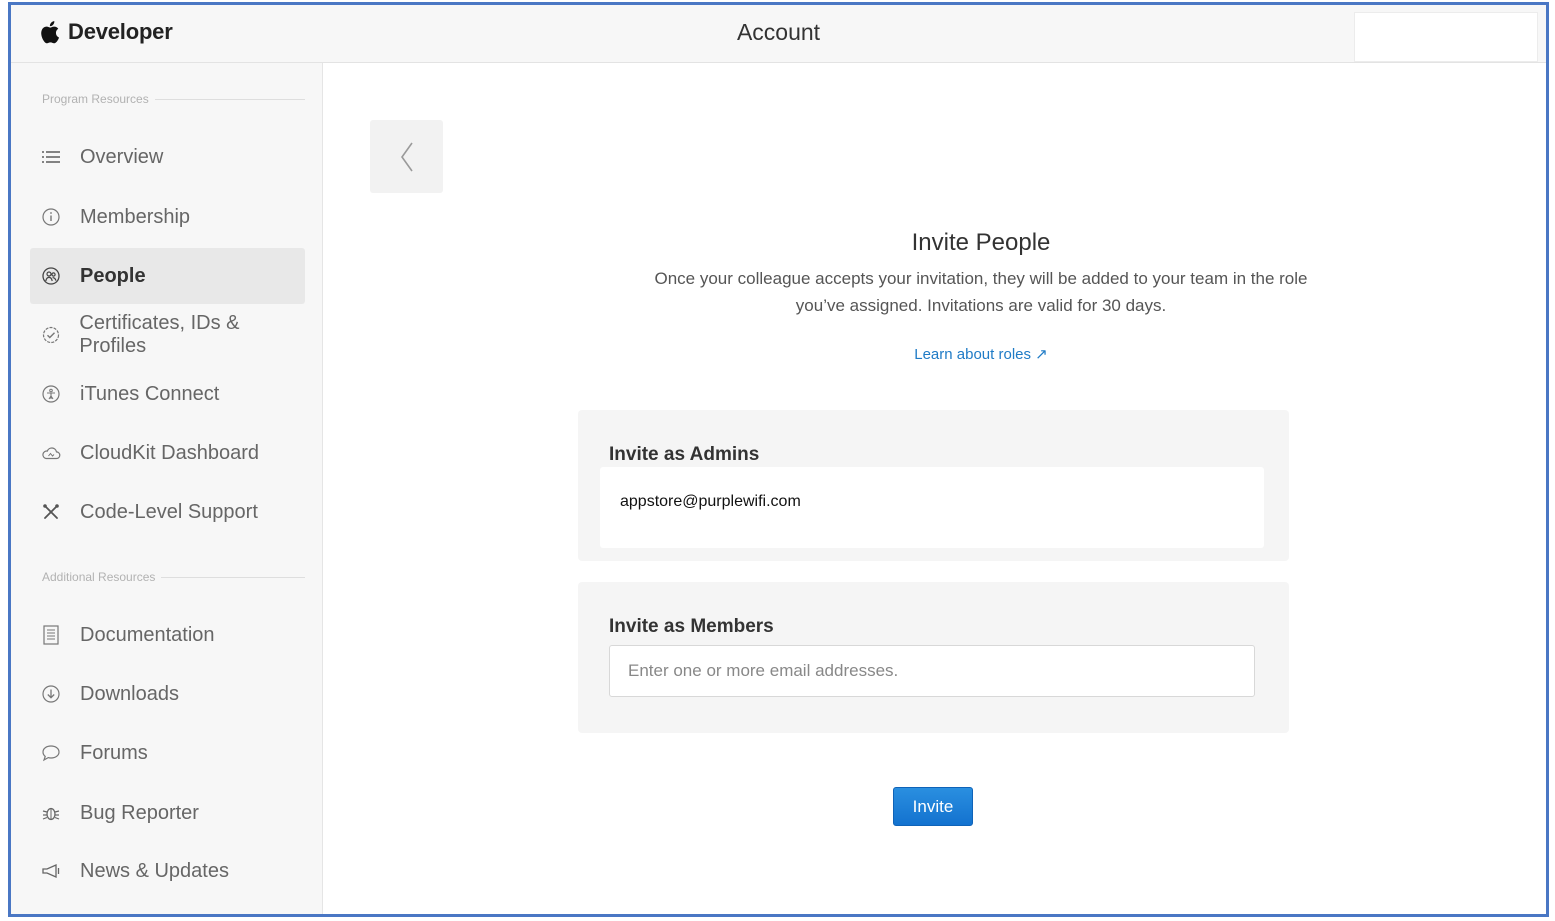  Describe the element at coordinates (932, 671) in the screenshot. I see `members-email-input` at that location.